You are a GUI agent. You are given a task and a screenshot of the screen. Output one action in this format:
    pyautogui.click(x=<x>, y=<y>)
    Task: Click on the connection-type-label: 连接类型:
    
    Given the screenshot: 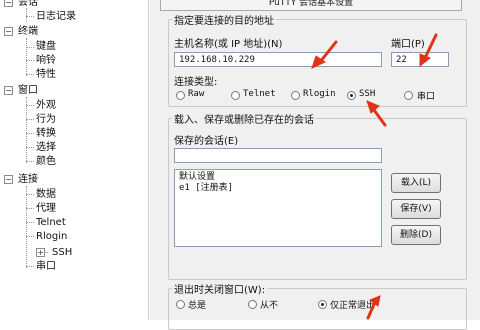 What is the action you would take?
    pyautogui.click(x=196, y=82)
    